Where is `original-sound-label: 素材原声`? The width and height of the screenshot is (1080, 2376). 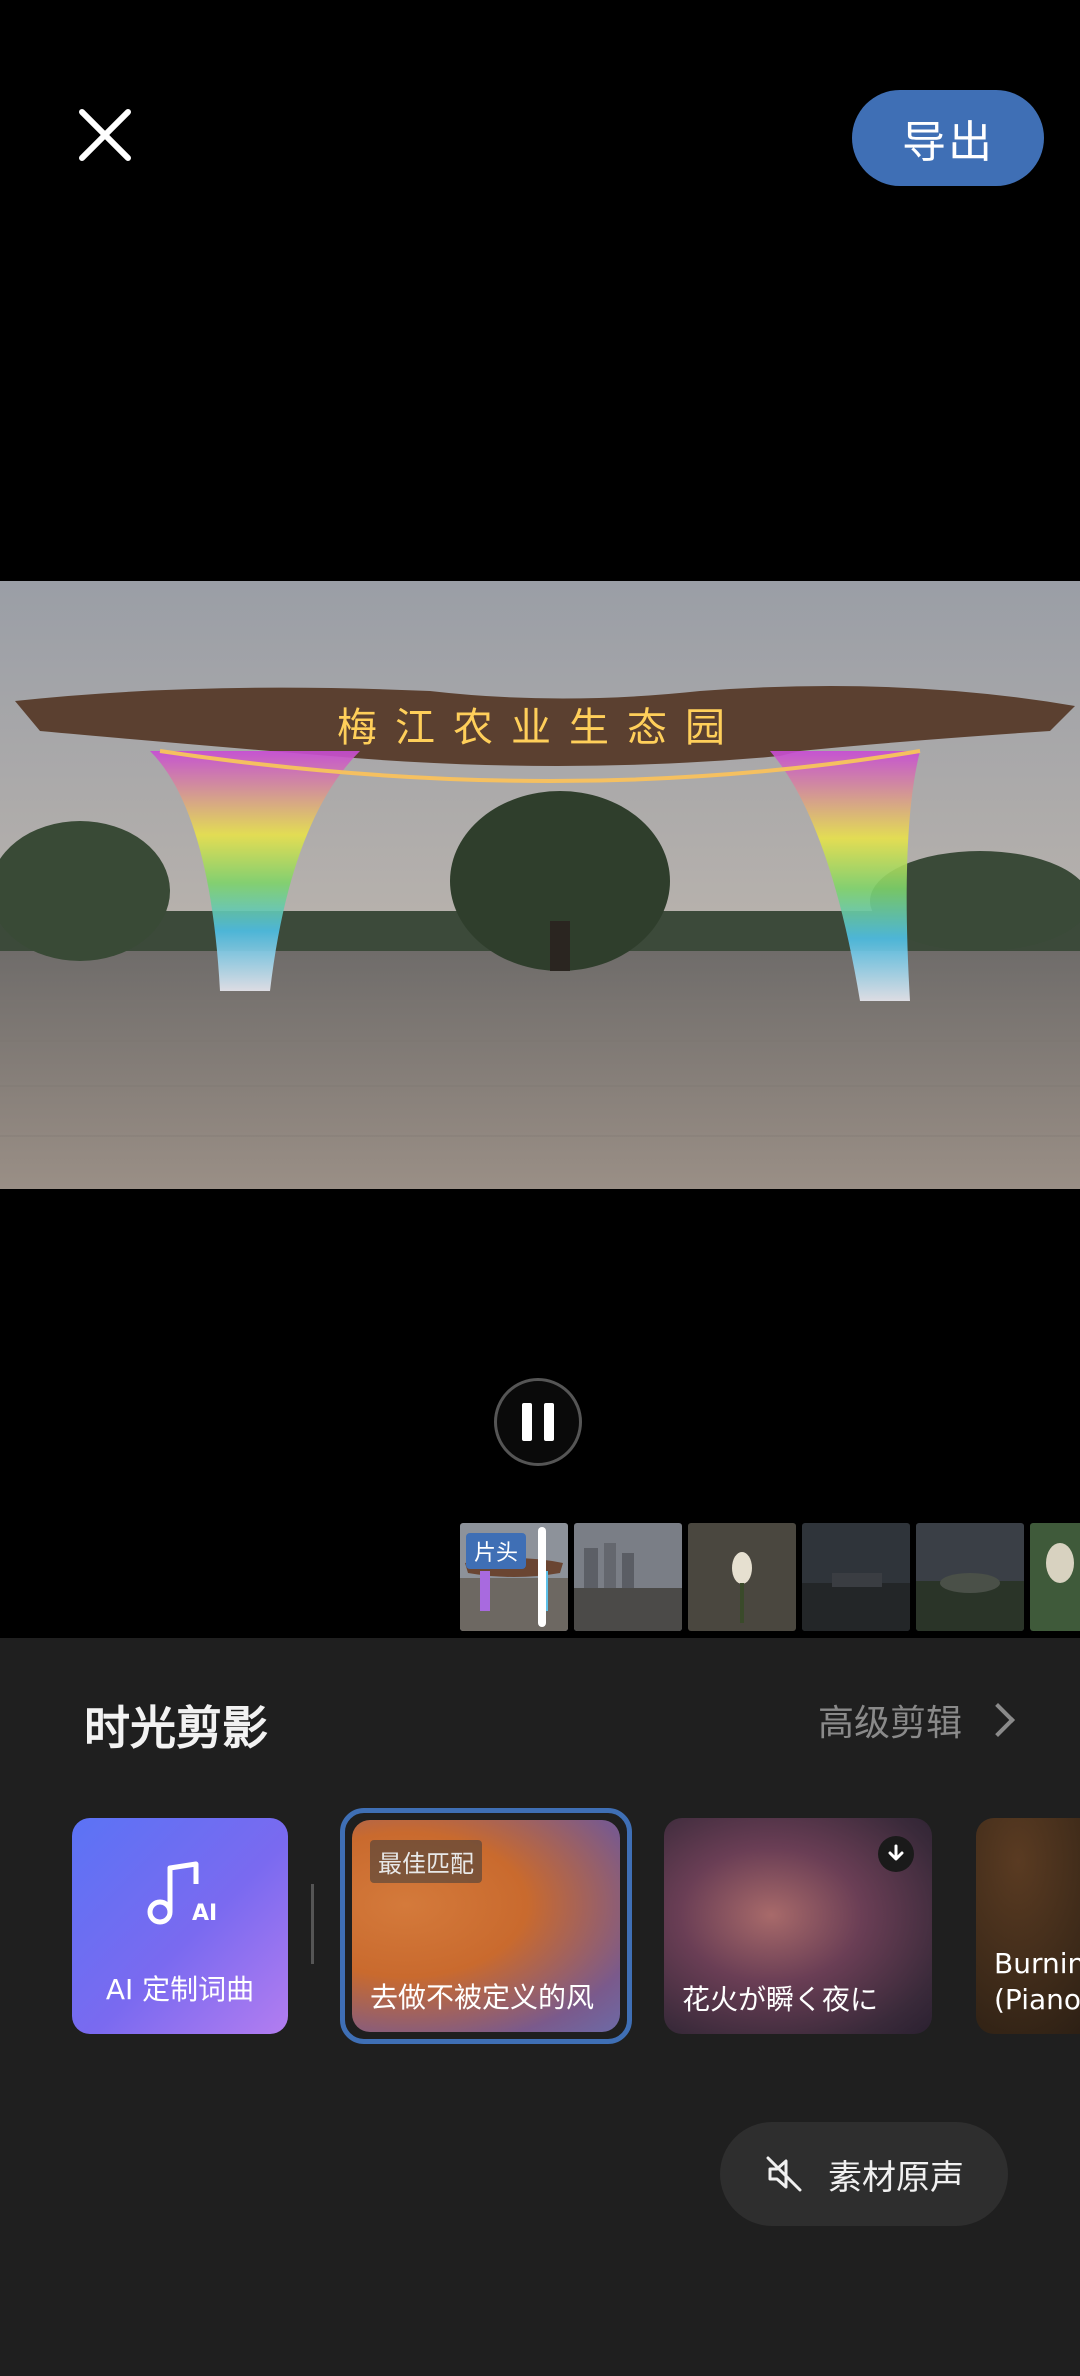
original-sound-label: 素材原声 is located at coordinates (896, 2177).